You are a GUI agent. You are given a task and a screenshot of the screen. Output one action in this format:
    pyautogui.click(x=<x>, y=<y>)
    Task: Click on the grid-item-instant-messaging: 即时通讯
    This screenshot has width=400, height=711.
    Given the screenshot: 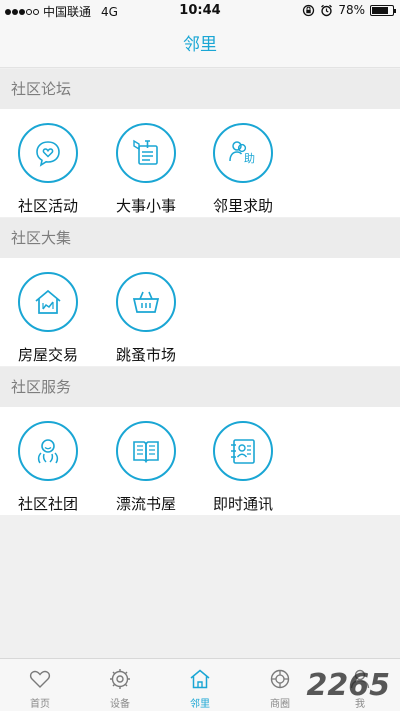 What is the action you would take?
    pyautogui.click(x=243, y=467)
    